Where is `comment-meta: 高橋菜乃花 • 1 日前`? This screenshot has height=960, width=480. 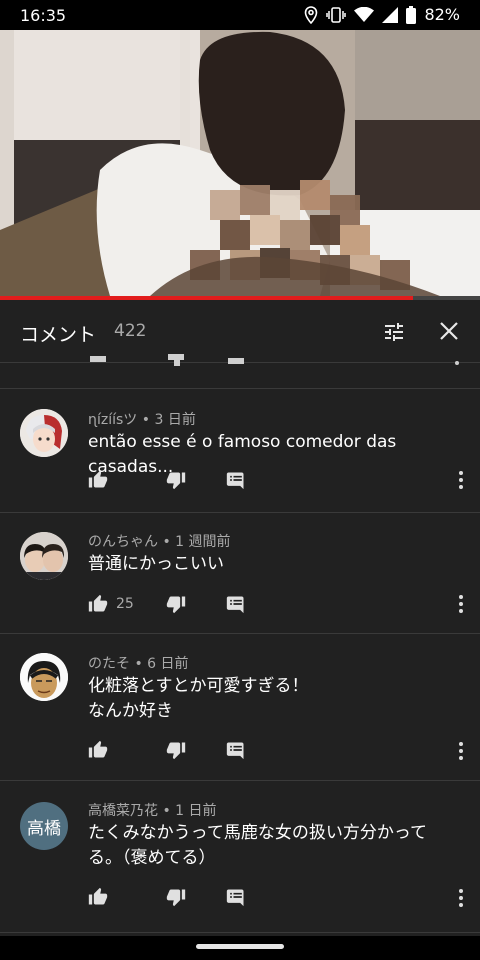
comment-meta: 高橋菜乃花 • 1 日前 is located at coordinates (152, 810).